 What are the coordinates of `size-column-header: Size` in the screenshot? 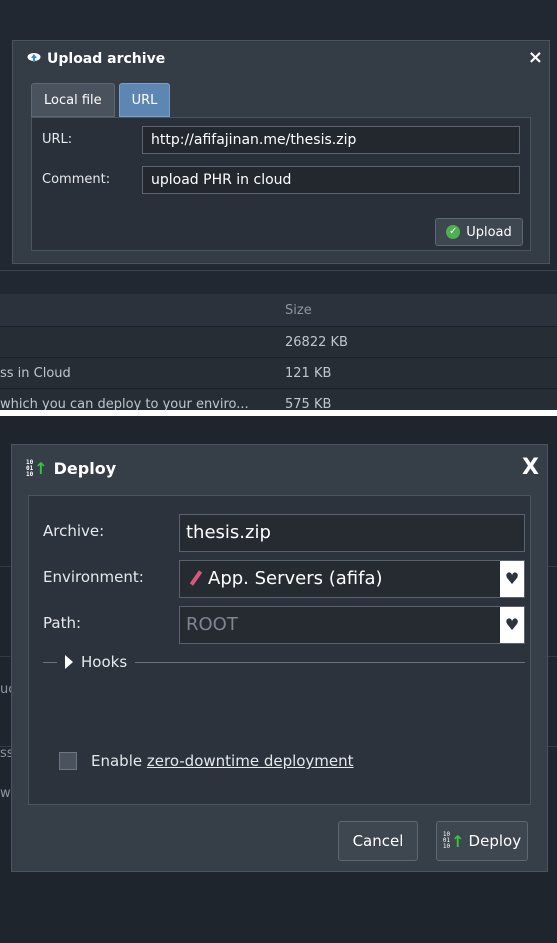 It's located at (298, 310).